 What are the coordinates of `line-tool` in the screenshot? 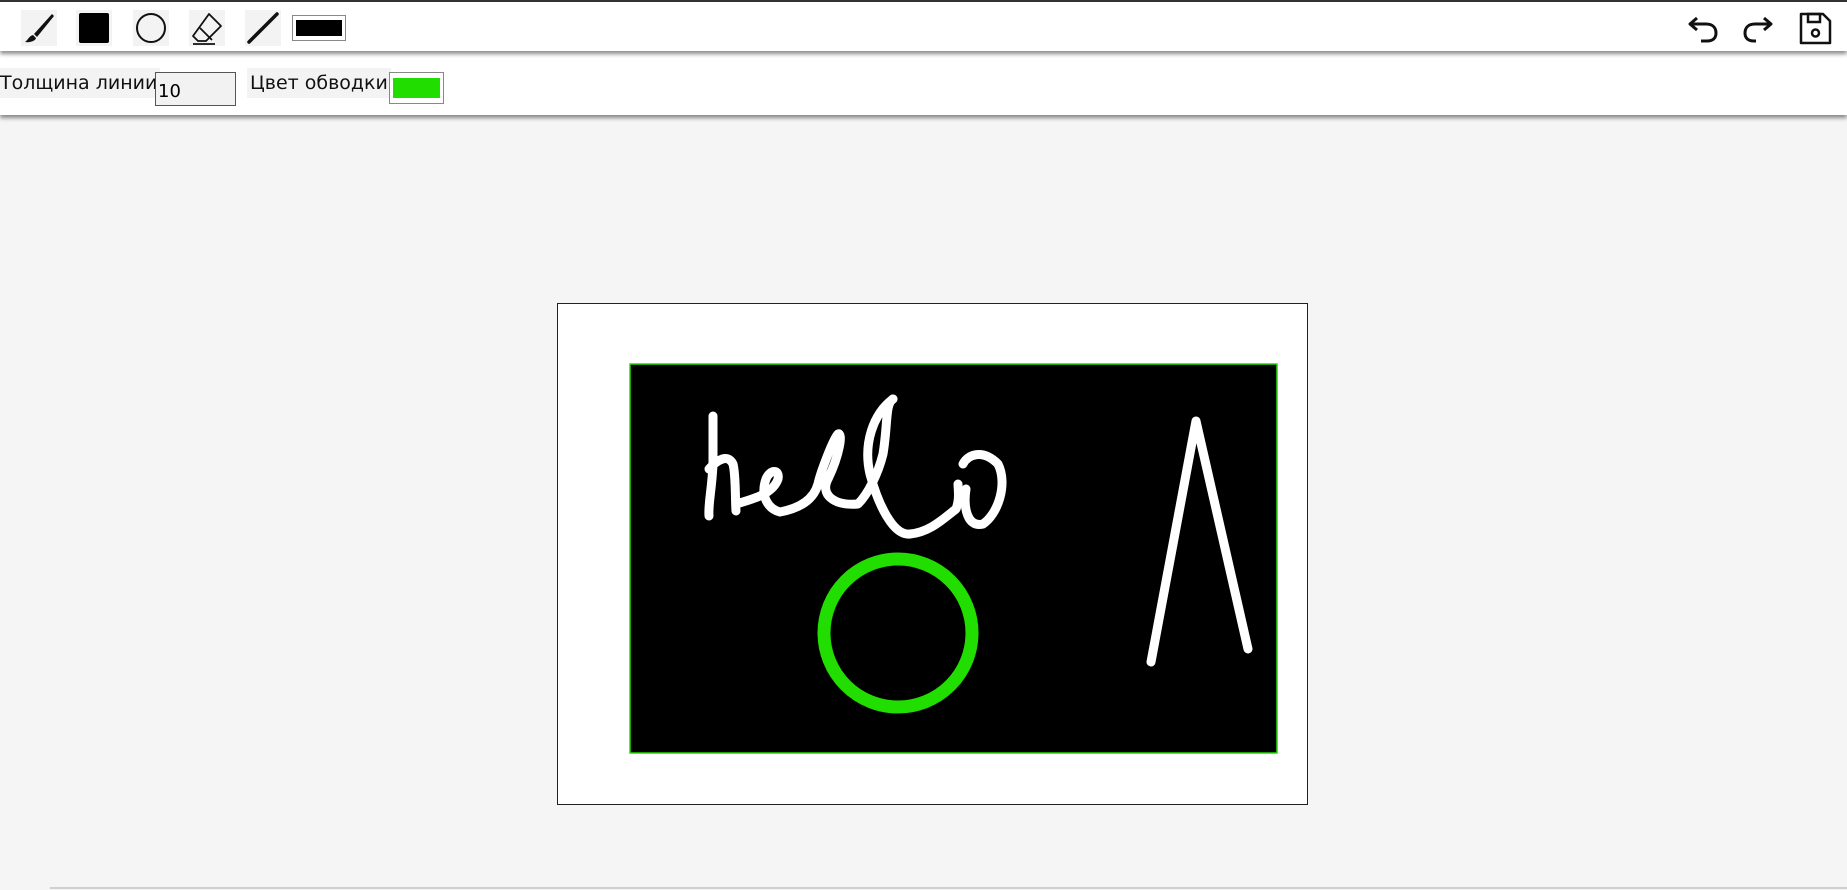 It's located at (263, 28).